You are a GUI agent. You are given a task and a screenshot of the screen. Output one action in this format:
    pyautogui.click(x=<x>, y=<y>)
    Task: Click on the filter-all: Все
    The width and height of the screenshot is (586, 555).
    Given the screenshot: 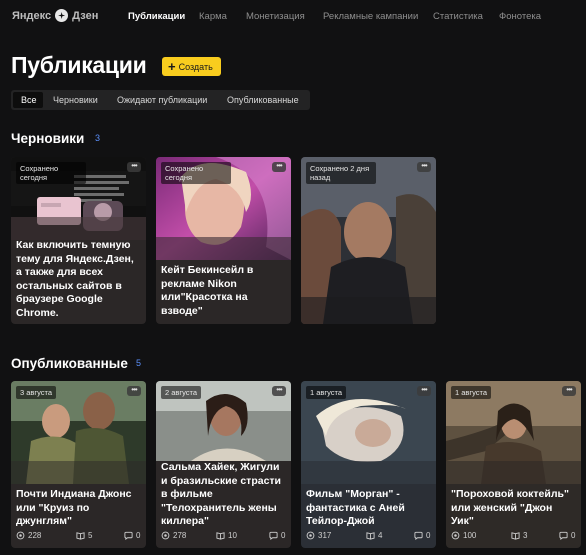 What is the action you would take?
    pyautogui.click(x=29, y=100)
    